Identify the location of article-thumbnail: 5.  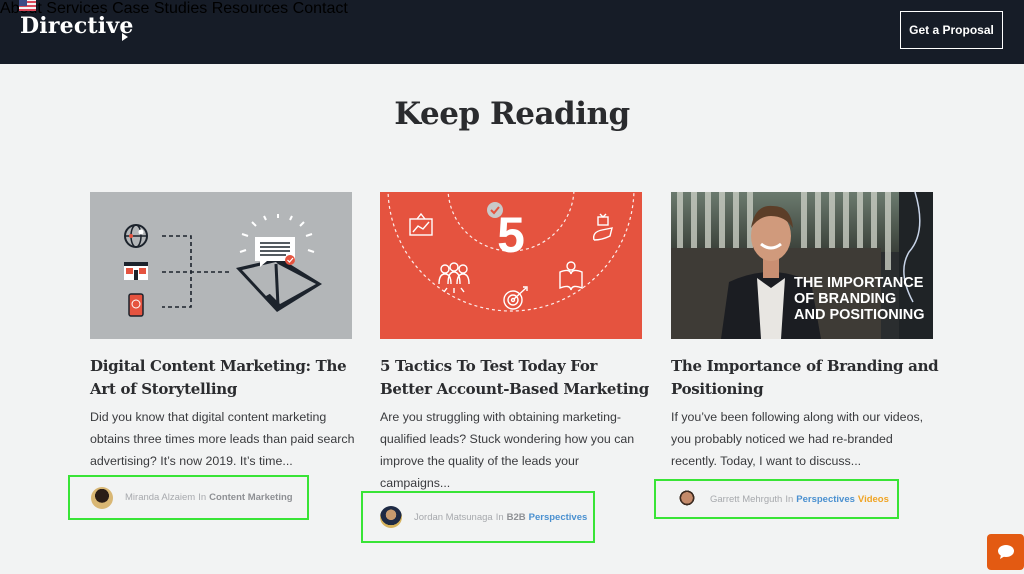
(511, 265).